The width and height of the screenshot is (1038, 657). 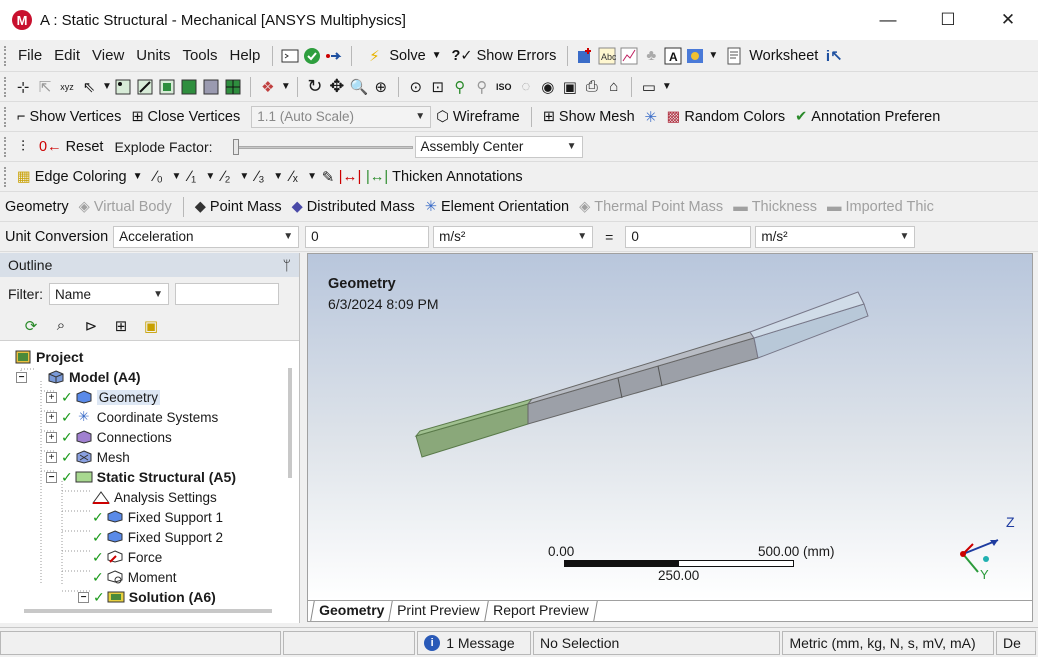 I want to click on rotate-icon: ↻, so click(x=315, y=87).